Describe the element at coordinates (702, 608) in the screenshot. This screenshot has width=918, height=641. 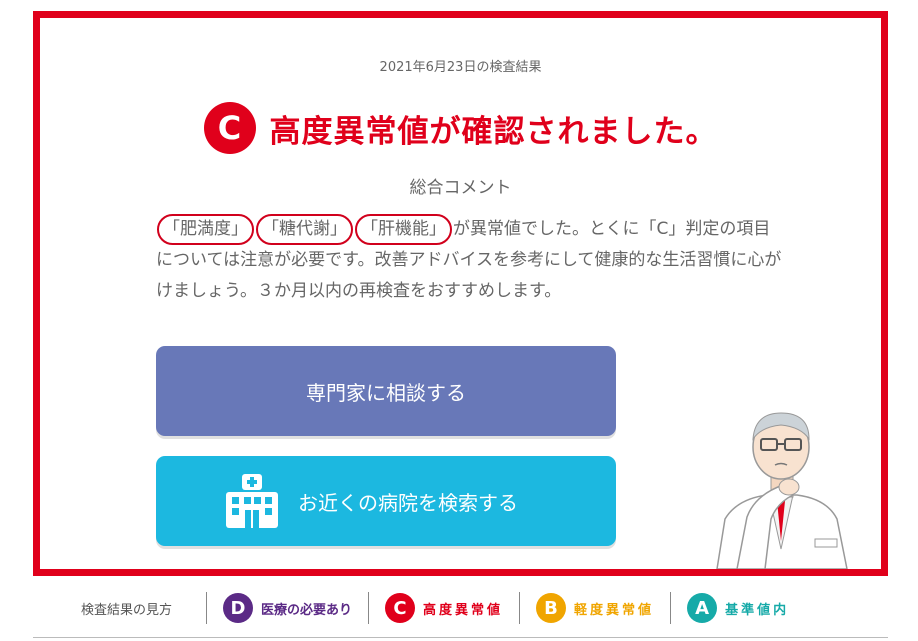
I see `grade-a-badge: A` at that location.